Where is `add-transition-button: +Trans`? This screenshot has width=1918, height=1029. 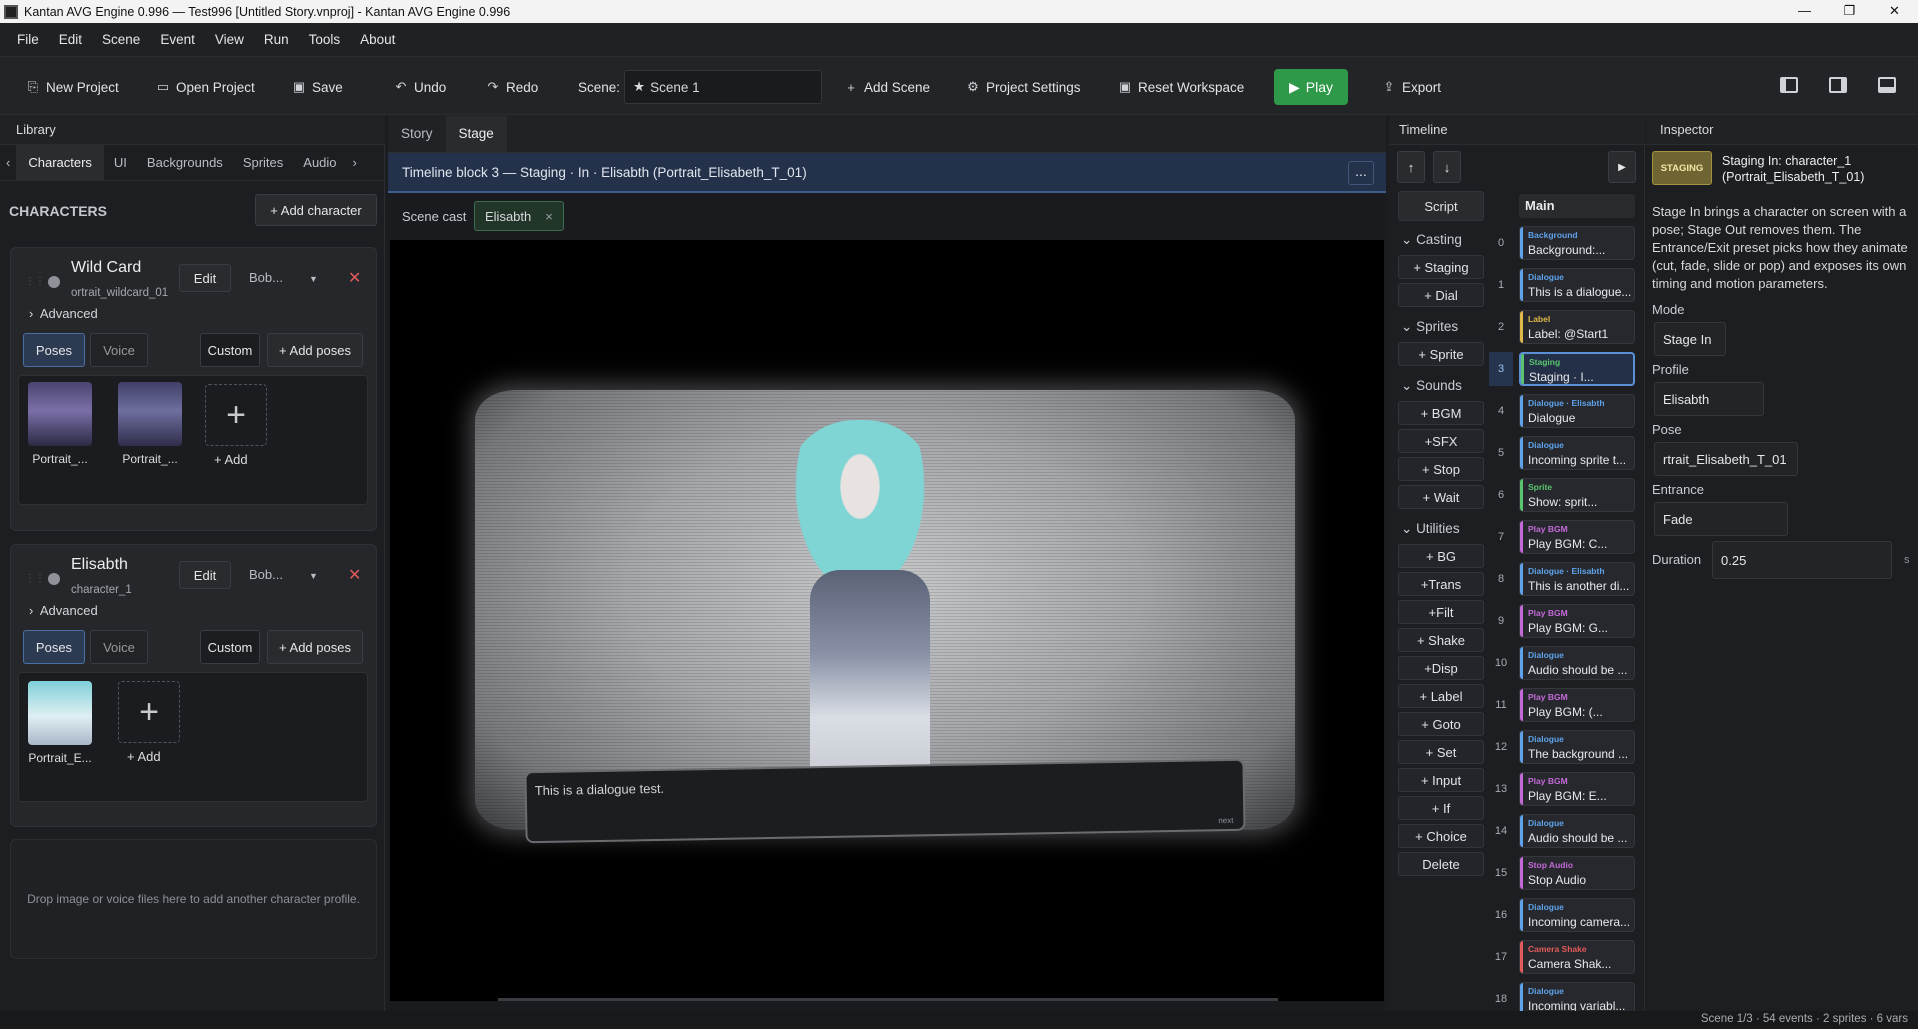
add-transition-button: +Trans is located at coordinates (1441, 584).